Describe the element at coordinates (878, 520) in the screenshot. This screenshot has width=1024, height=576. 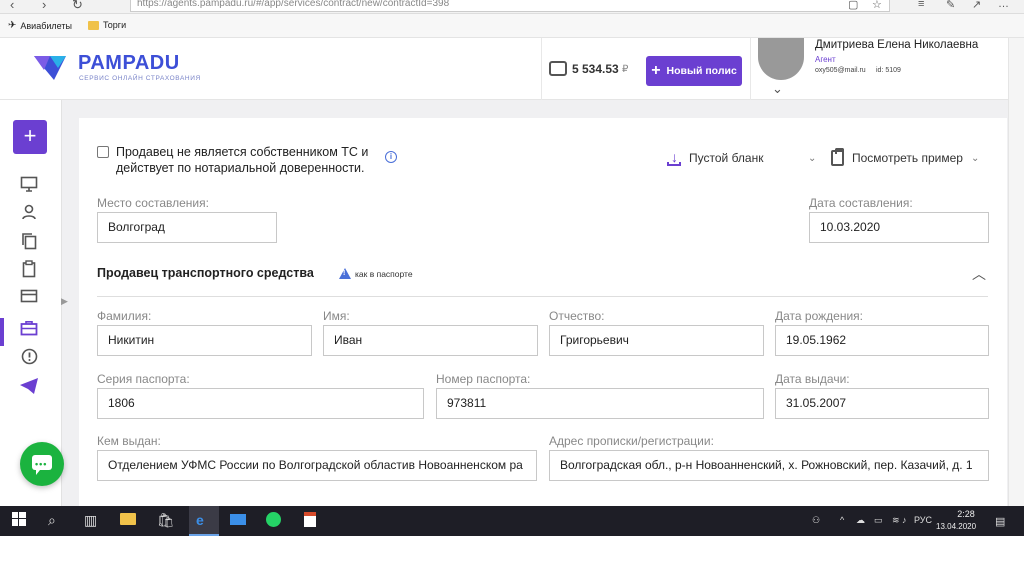
I see `battery-icon: ▭` at that location.